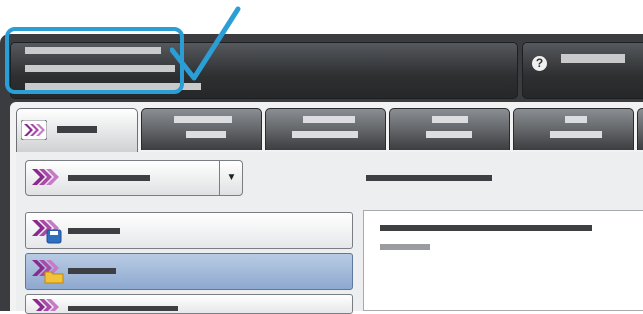 Image resolution: width=643 pixels, height=314 pixels. I want to click on tab-label-bar, so click(77, 129).